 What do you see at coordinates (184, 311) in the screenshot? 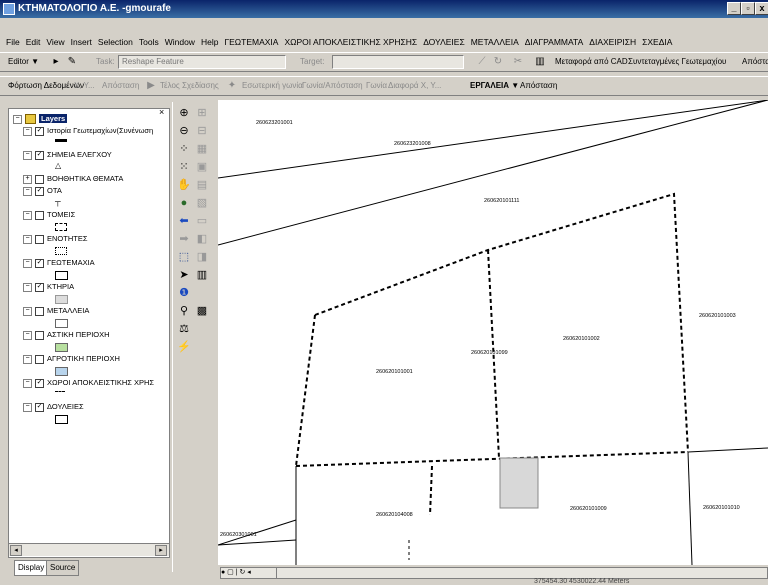
I see `find-binoculars-icon: ⚲` at bounding box center [184, 311].